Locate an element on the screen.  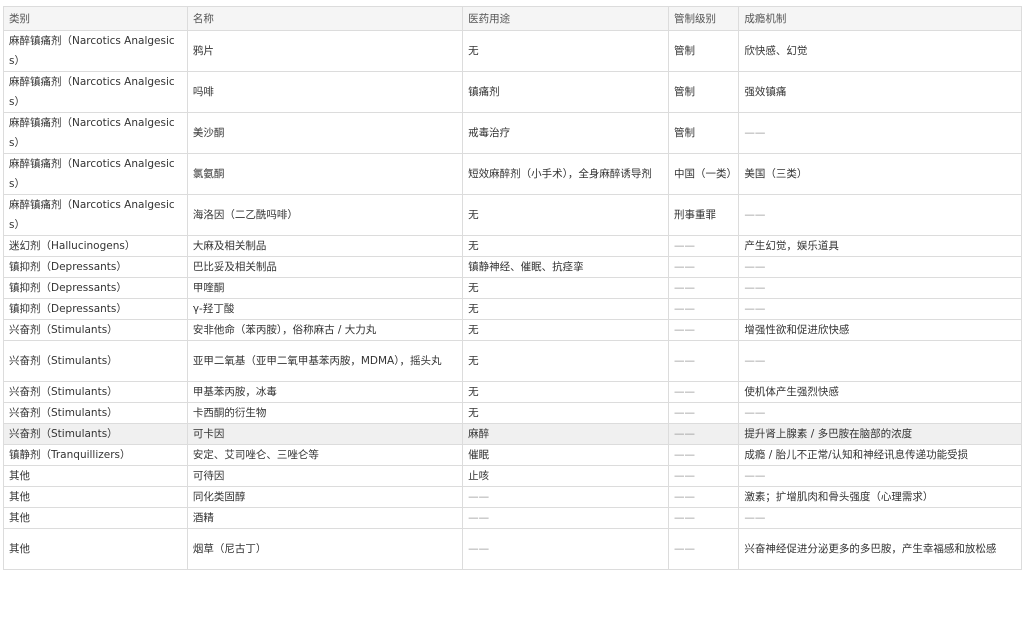
cell-name: 卡西酮的衍生物 is located at coordinates (325, 413).